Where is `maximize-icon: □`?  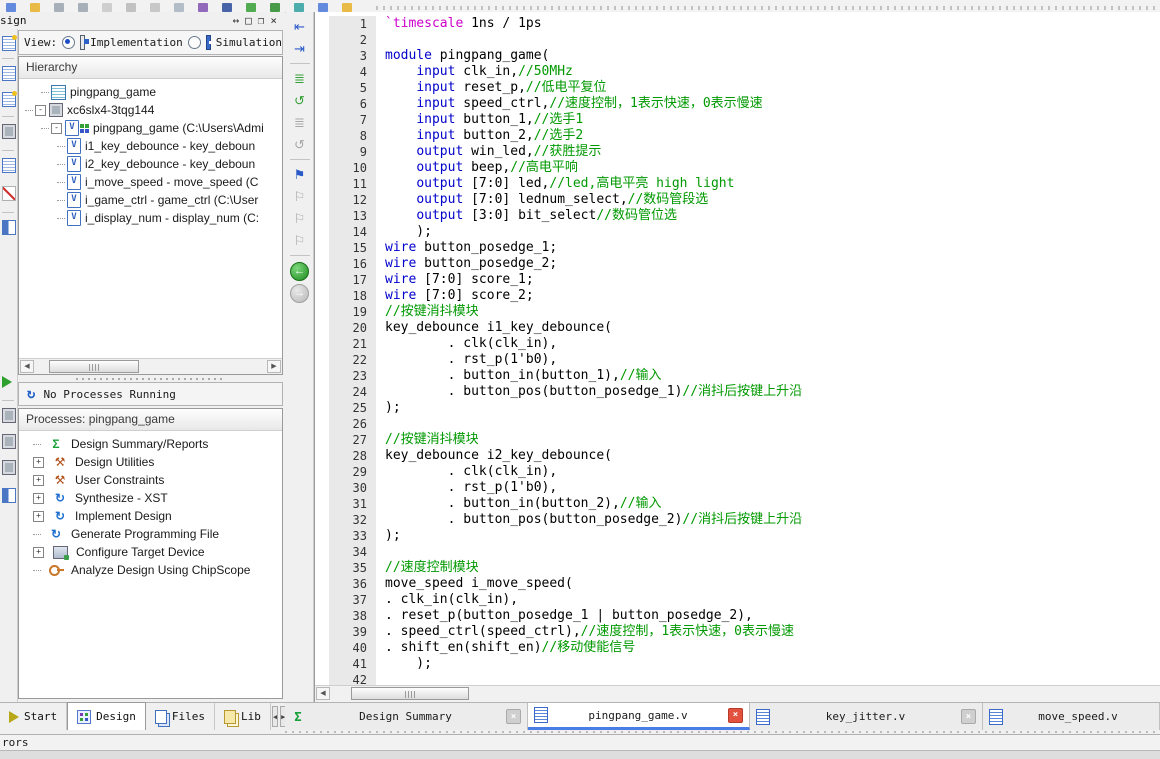 maximize-icon: □ is located at coordinates (248, 20).